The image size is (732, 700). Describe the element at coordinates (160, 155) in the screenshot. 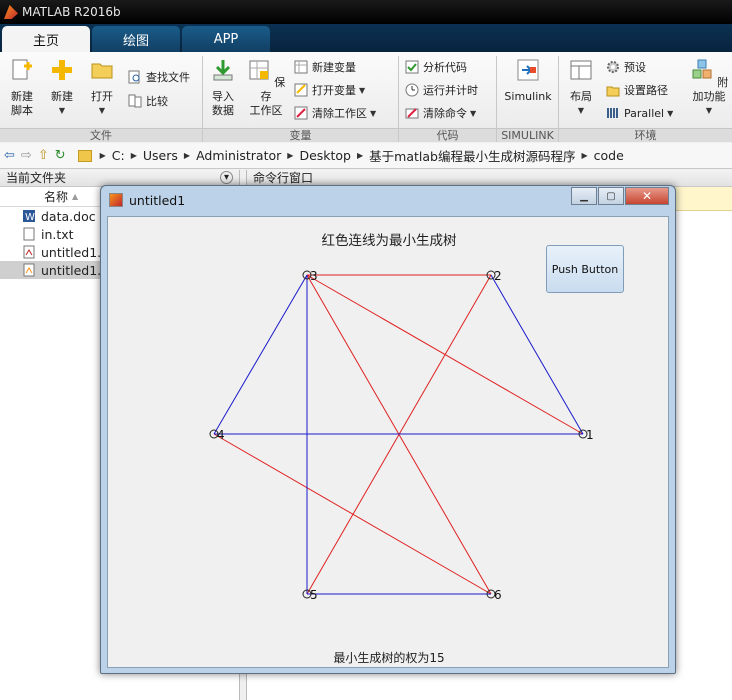

I see `breadcrumb-users: Users` at that location.